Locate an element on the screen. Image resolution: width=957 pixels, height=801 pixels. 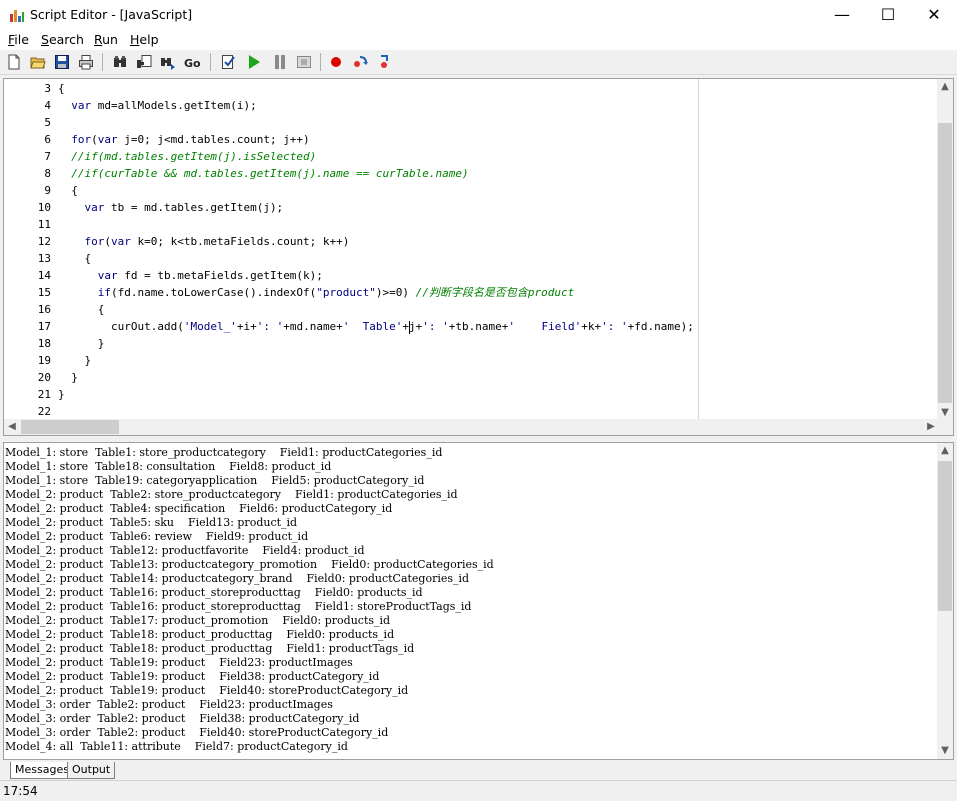
pane-tabs: Messages Output is located at coordinates (478, 770).